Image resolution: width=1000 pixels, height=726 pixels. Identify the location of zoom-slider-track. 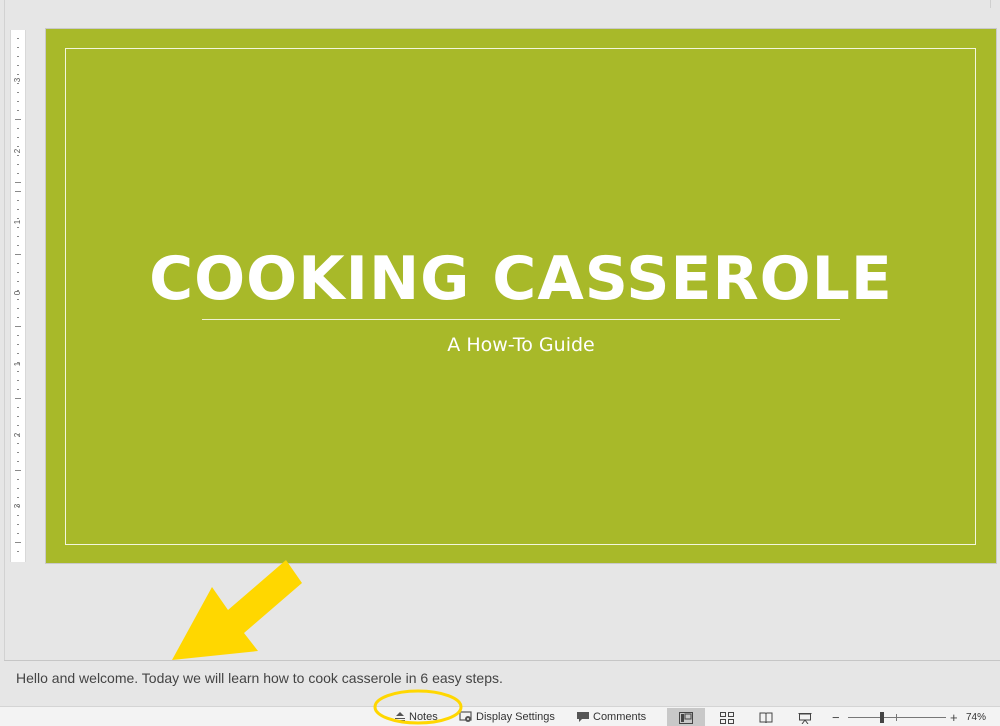
(897, 717).